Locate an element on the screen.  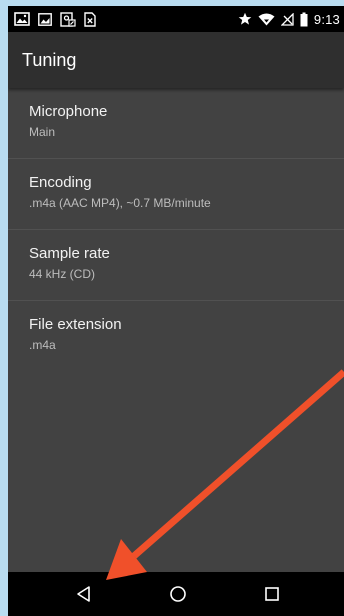
image-icon is located at coordinates (22, 19).